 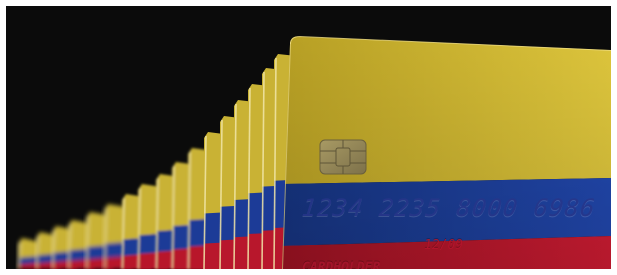 What do you see at coordinates (449, 208) in the screenshot?
I see `card-number: 1234 2235 8000 6986` at bounding box center [449, 208].